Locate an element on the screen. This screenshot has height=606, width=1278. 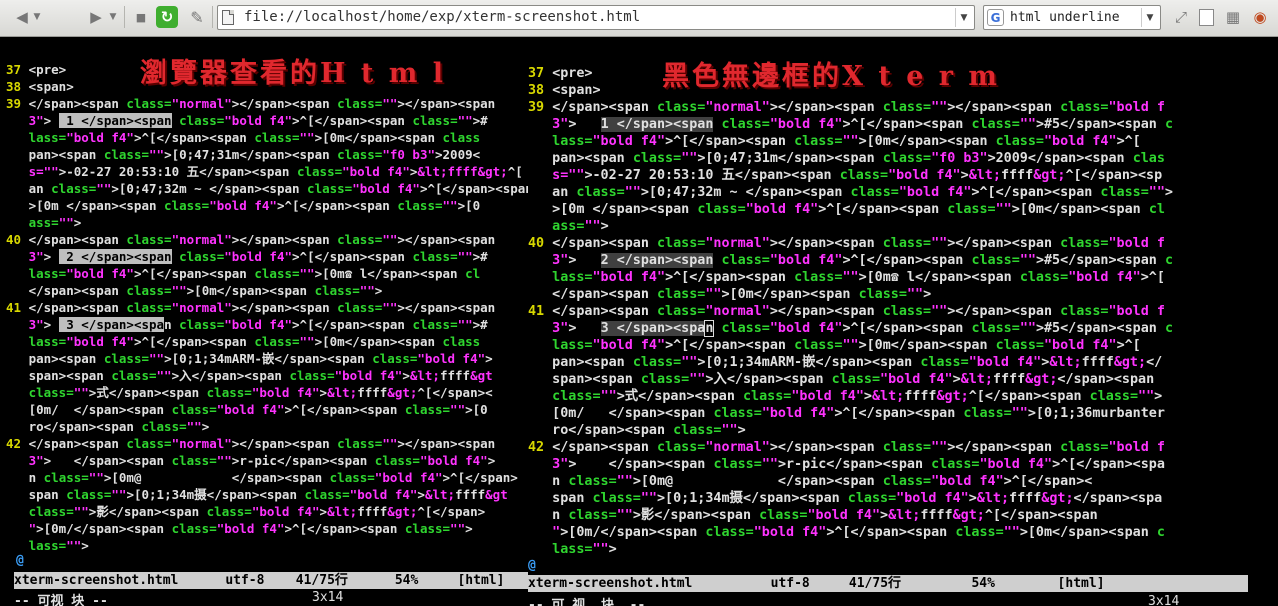
right-mode-line: -- 可 视 块 -- is located at coordinates (587, 602).